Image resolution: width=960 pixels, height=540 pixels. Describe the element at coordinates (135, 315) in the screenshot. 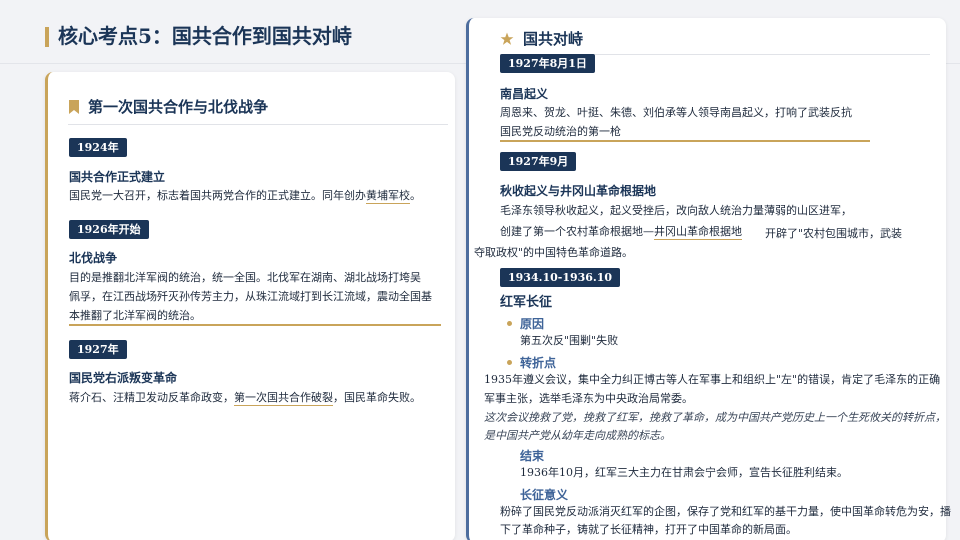

I see `item-text-line: 本推翻了北洋军阀的统治。` at that location.